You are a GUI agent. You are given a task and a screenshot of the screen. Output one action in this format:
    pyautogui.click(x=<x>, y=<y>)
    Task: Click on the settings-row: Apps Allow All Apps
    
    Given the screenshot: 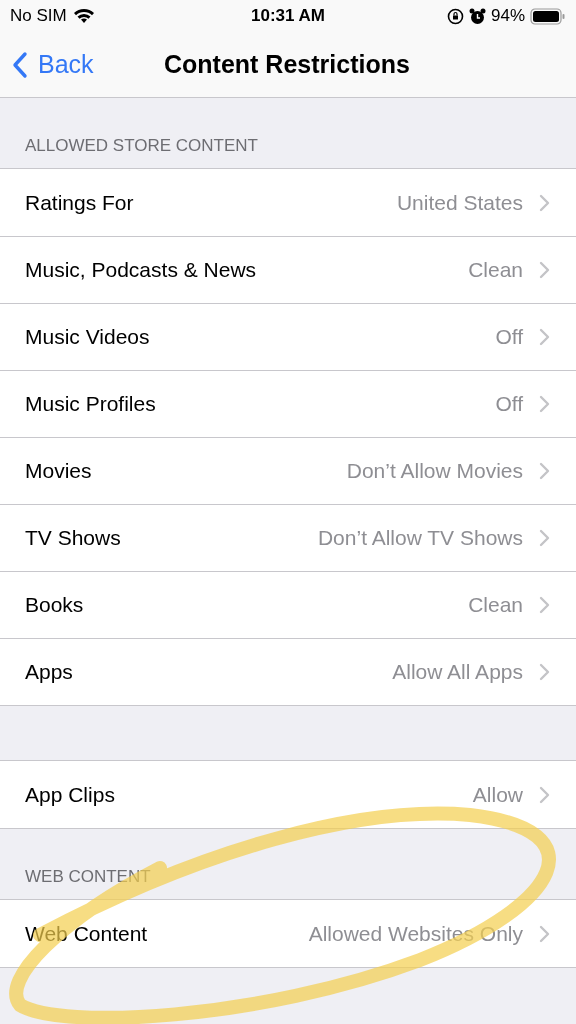 What is the action you would take?
    pyautogui.click(x=288, y=671)
    